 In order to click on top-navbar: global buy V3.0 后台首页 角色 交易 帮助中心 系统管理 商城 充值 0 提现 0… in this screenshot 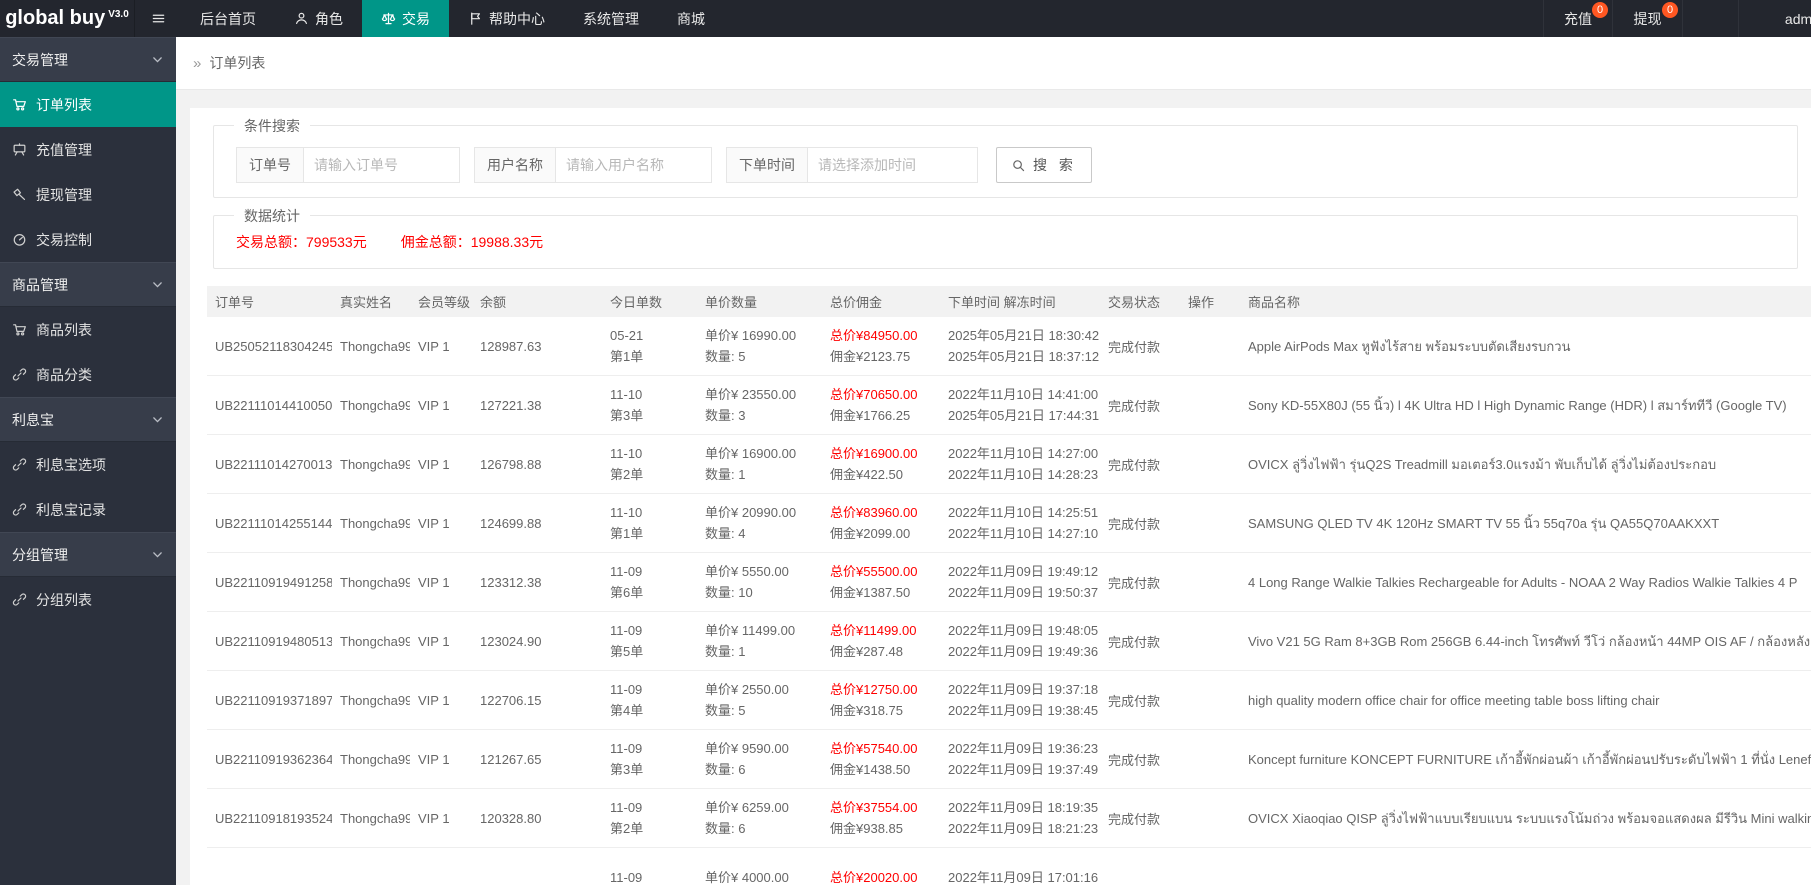, I will do `click(905, 18)`.